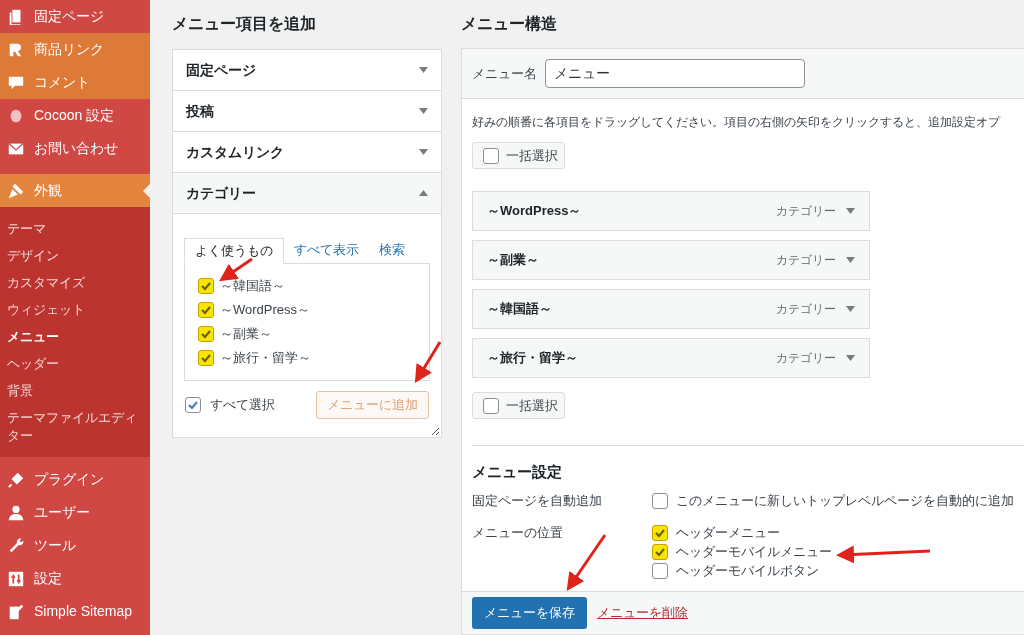 Image resolution: width=1024 pixels, height=635 pixels. Describe the element at coordinates (221, 70) in the screenshot. I see `accordion-title: 固定ページ` at that location.